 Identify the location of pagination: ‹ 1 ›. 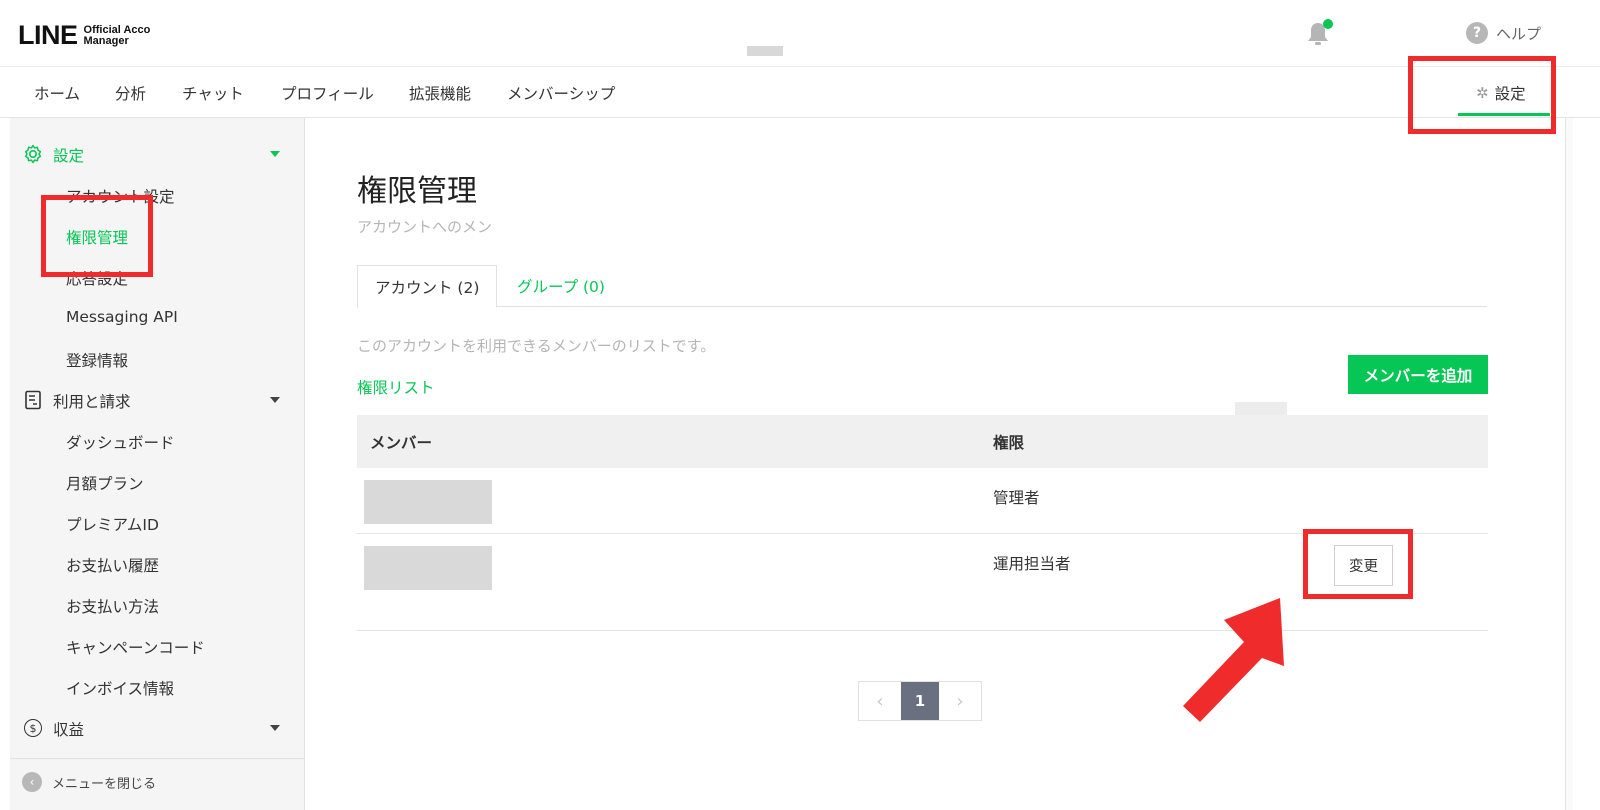
(920, 701).